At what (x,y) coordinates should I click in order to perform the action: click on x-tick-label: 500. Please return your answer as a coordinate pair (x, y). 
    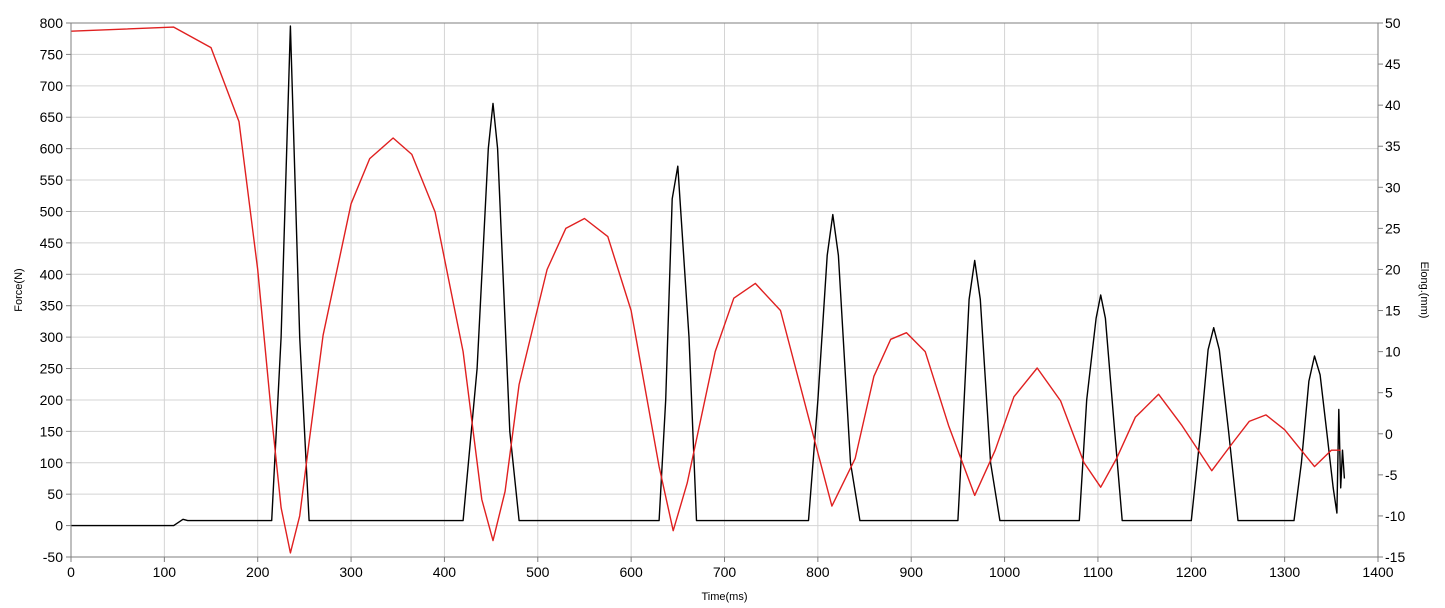
    Looking at the image, I should click on (538, 572).